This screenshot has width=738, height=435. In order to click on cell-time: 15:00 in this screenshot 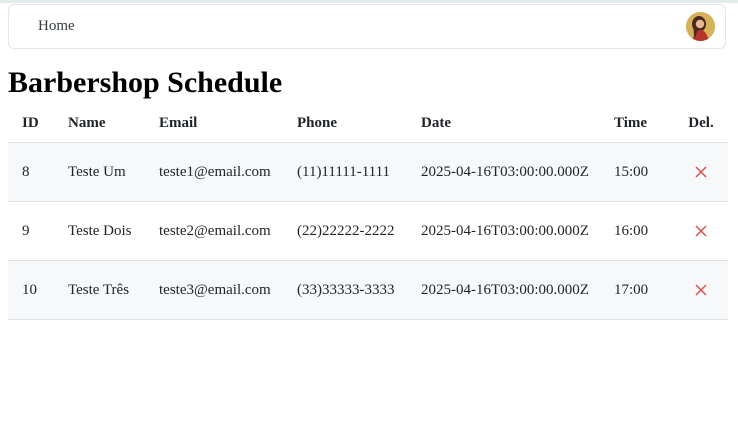, I will do `click(644, 172)`.